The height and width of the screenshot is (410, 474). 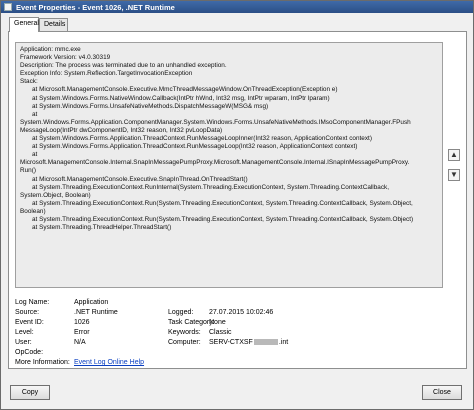 What do you see at coordinates (181, 312) in the screenshot?
I see `logged-label: Logged:` at bounding box center [181, 312].